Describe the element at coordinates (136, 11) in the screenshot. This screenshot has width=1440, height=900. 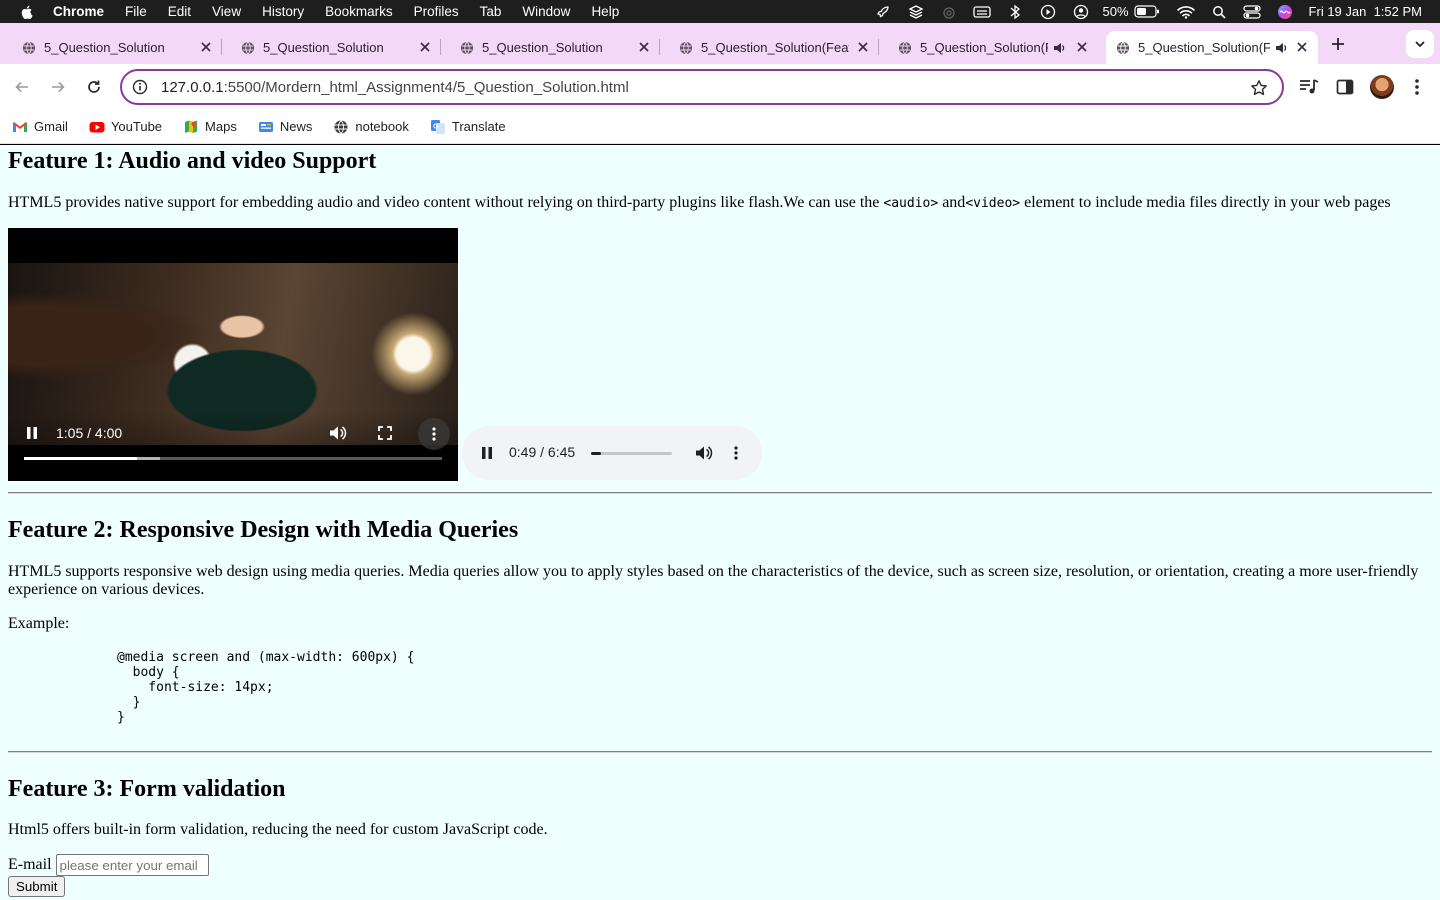
I see `menu-file: File` at that location.